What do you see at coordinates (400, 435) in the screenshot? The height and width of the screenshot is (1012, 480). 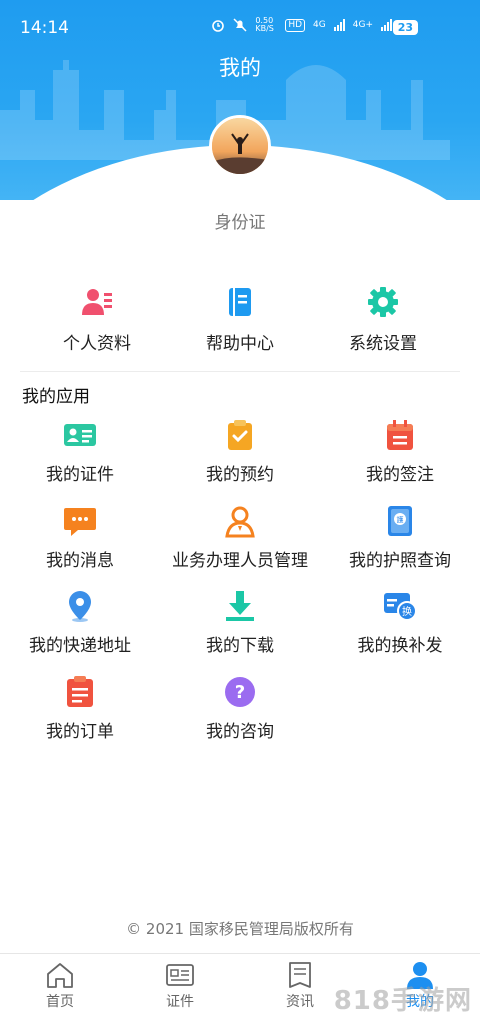 I see `calendar-icon` at bounding box center [400, 435].